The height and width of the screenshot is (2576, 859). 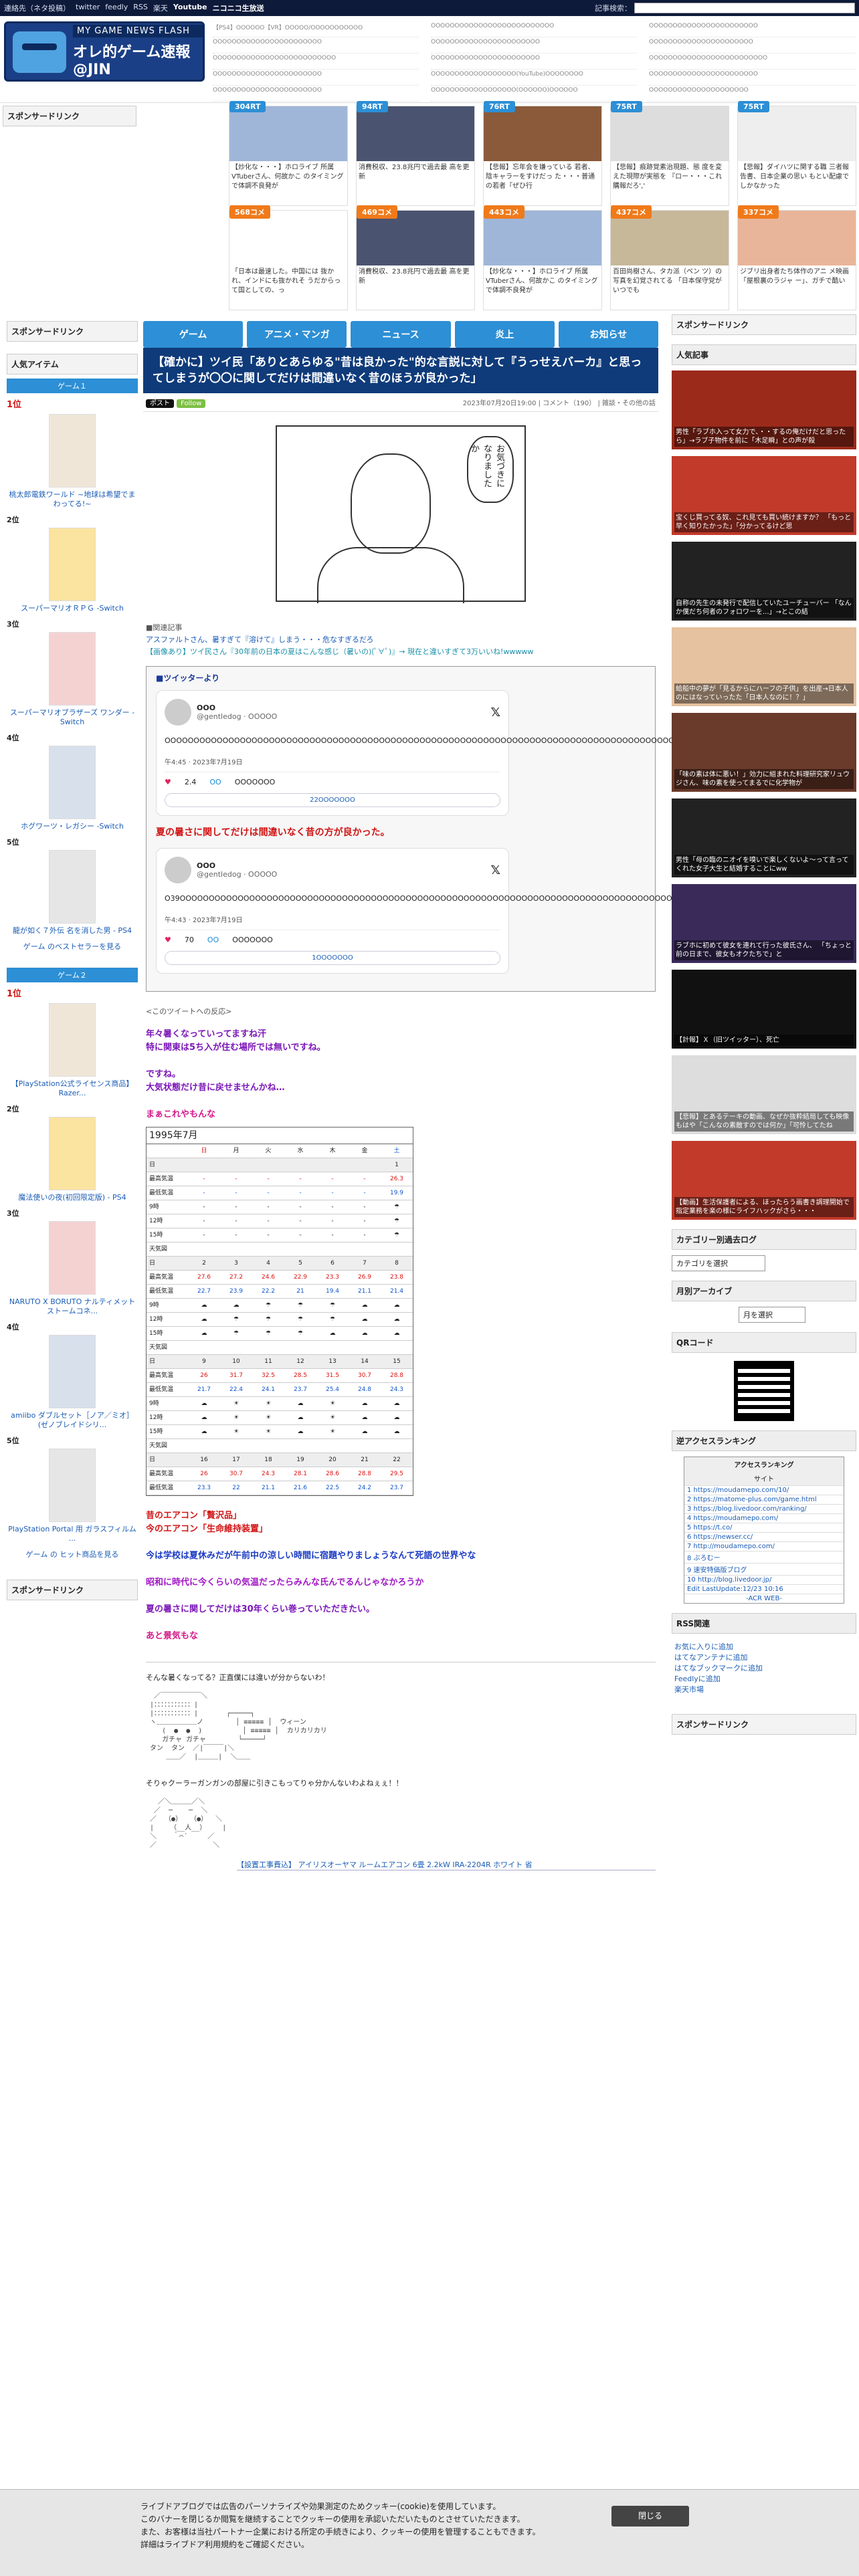 What do you see at coordinates (72, 608) in the screenshot?
I see `product-title: スーパーマリオＲＰＧ -Switch` at bounding box center [72, 608].